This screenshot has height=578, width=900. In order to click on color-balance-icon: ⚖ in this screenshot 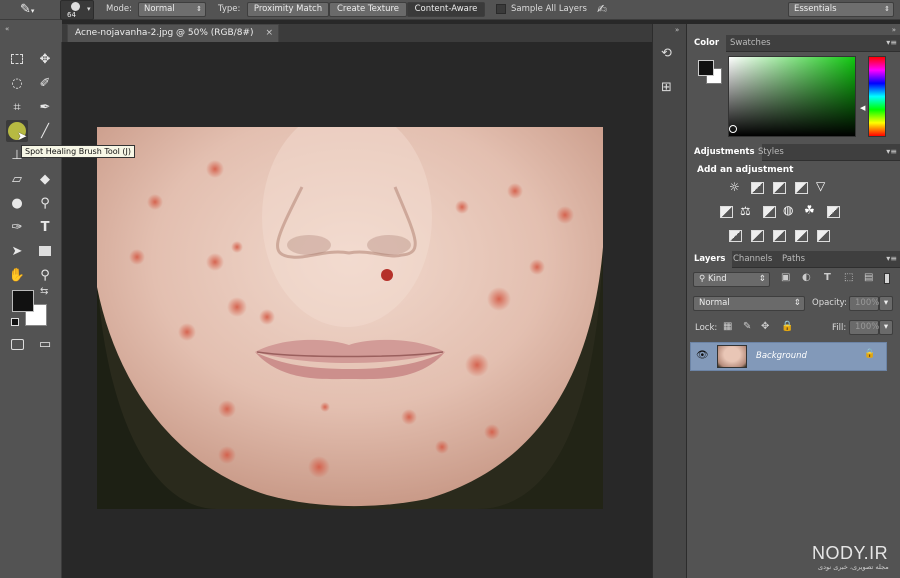, I will do `click(745, 211)`.